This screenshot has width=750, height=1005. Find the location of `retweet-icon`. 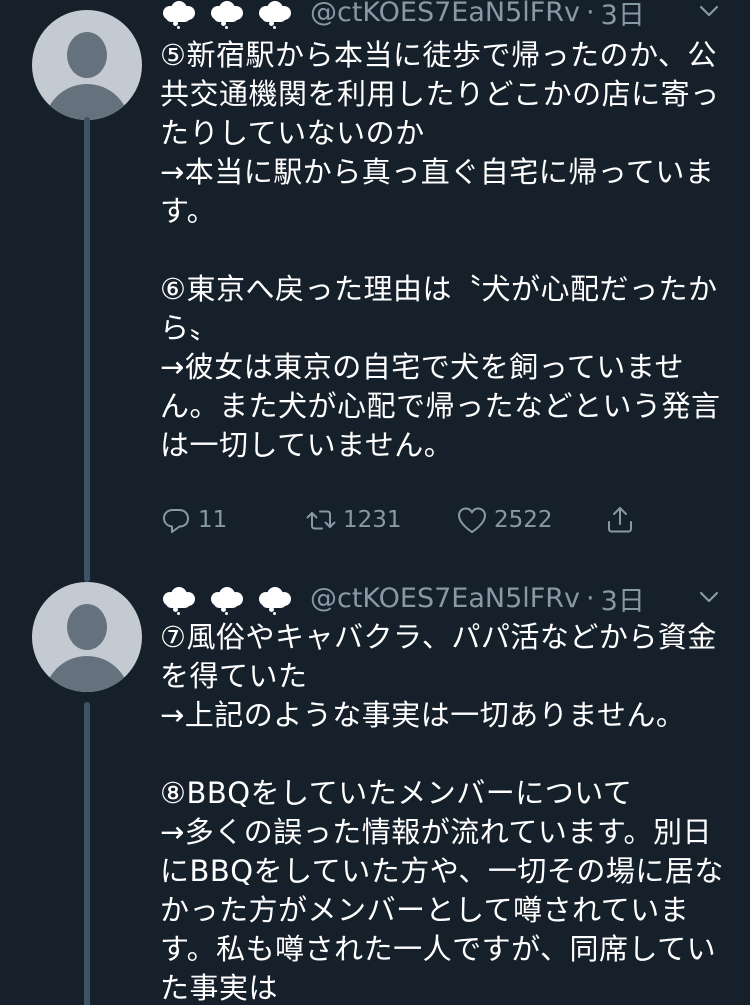

retweet-icon is located at coordinates (321, 520).